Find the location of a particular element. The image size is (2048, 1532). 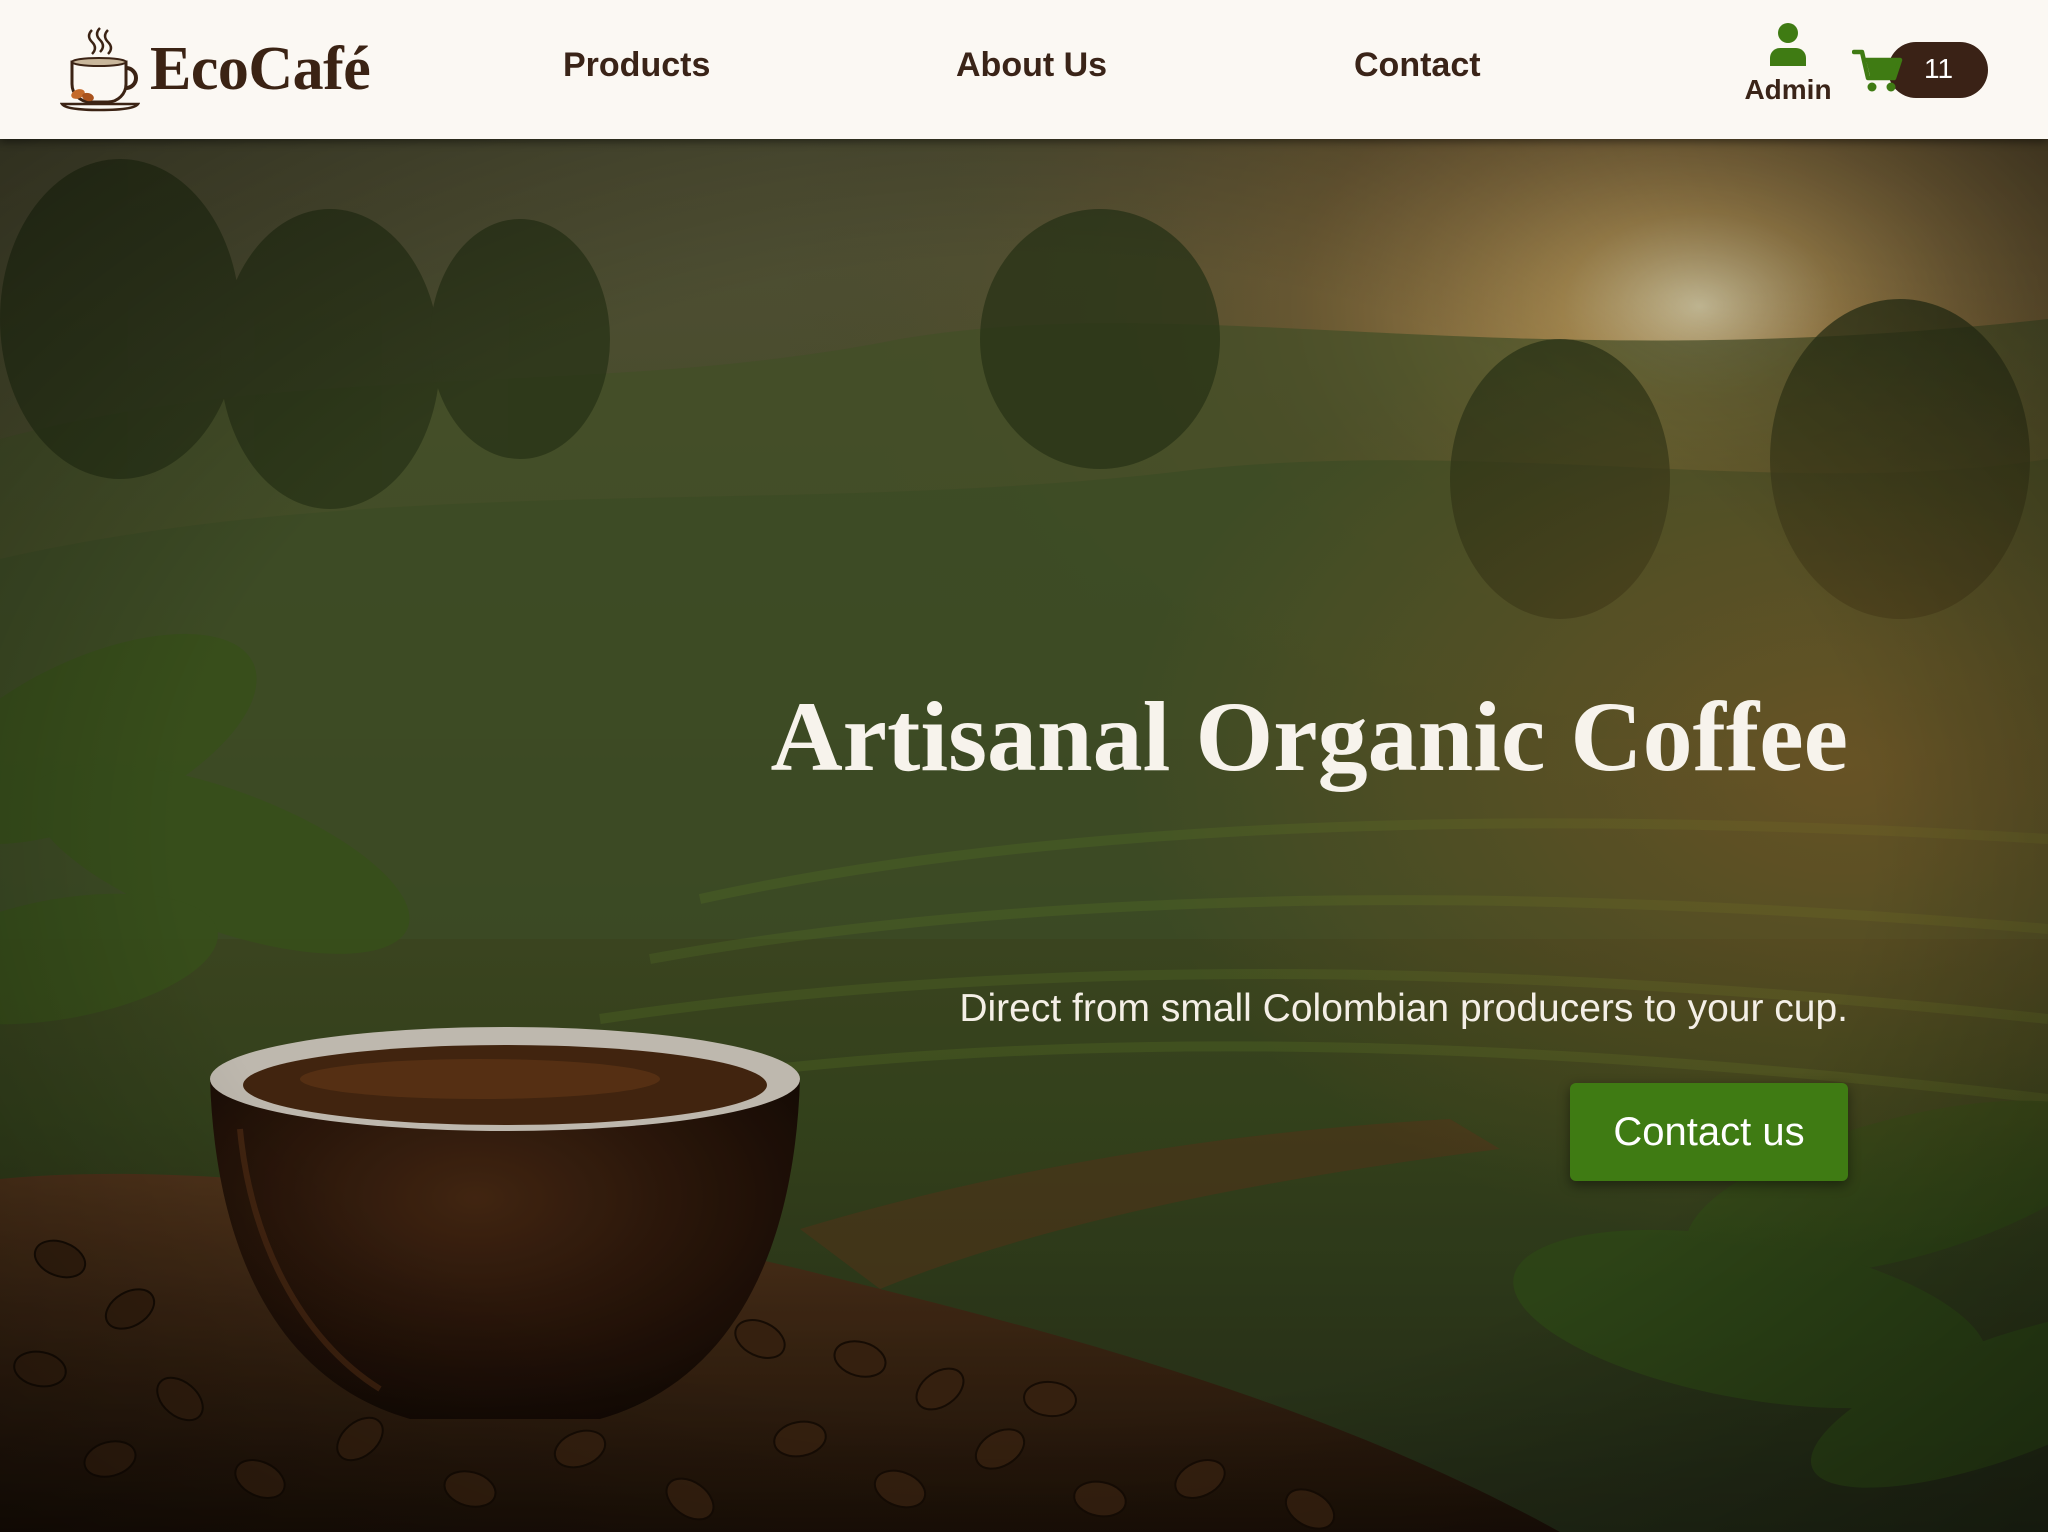

nav-contact: Contact is located at coordinates (1417, 65).